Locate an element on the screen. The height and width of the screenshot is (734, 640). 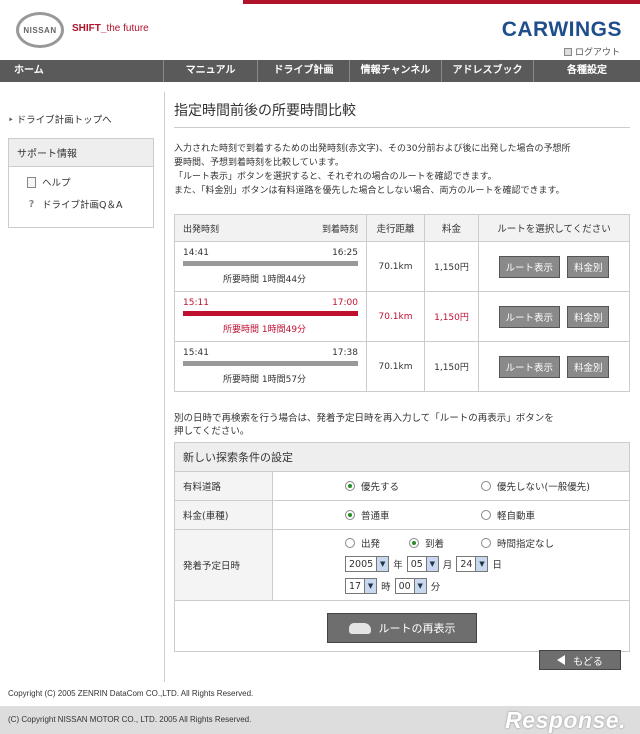
slogan-rest: the future is located at coordinates (127, 28).